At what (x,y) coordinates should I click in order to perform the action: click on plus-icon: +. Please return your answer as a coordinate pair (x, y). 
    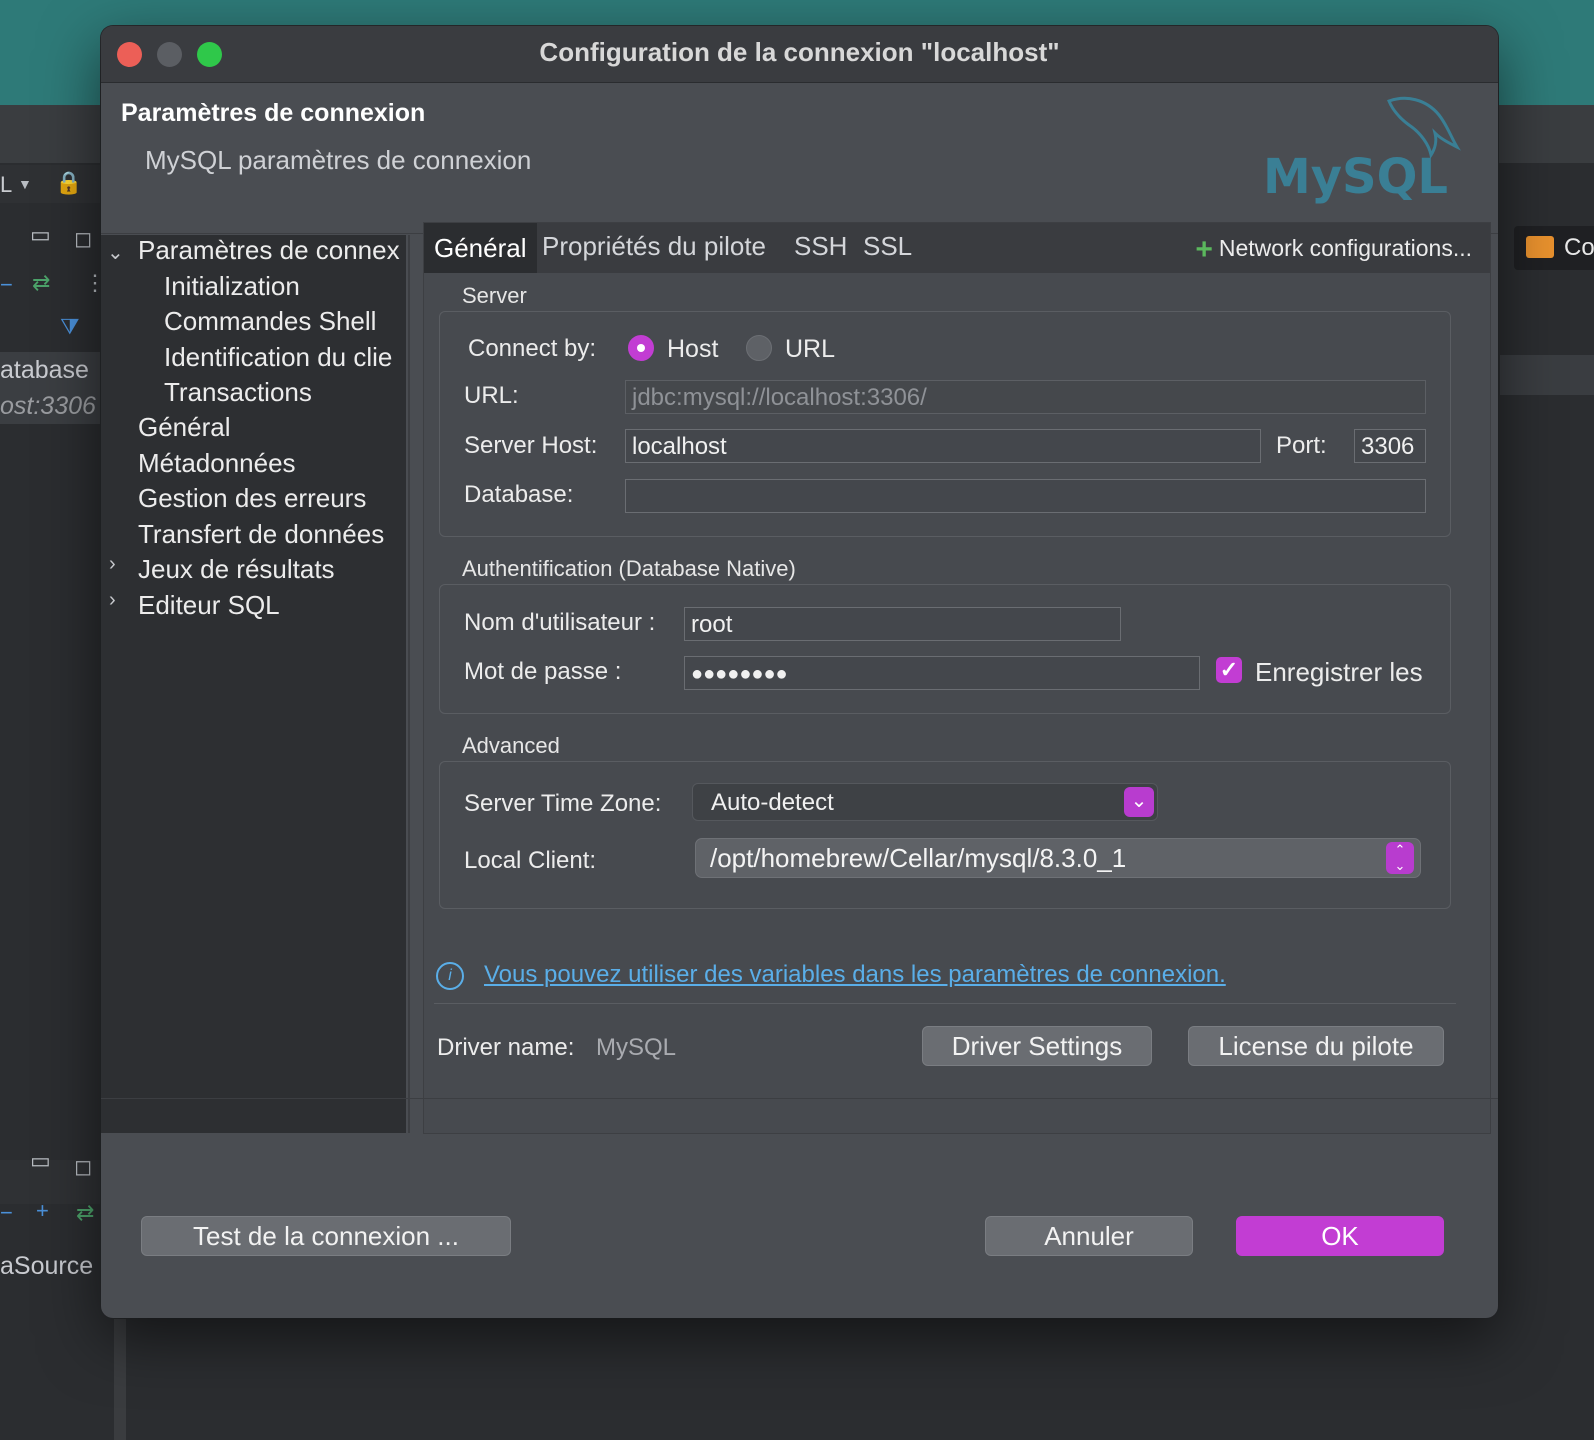
    Looking at the image, I should click on (1204, 249).